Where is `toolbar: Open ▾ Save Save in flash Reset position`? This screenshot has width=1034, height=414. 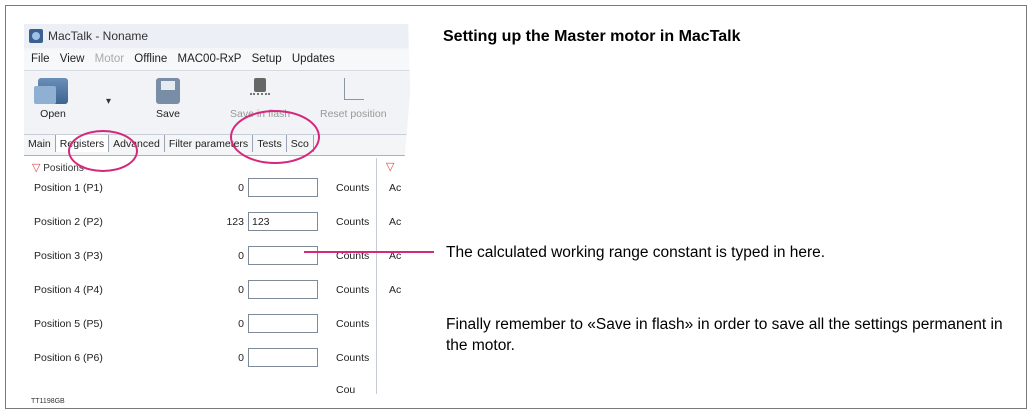 toolbar: Open ▾ Save Save in flash Reset position is located at coordinates (217, 103).